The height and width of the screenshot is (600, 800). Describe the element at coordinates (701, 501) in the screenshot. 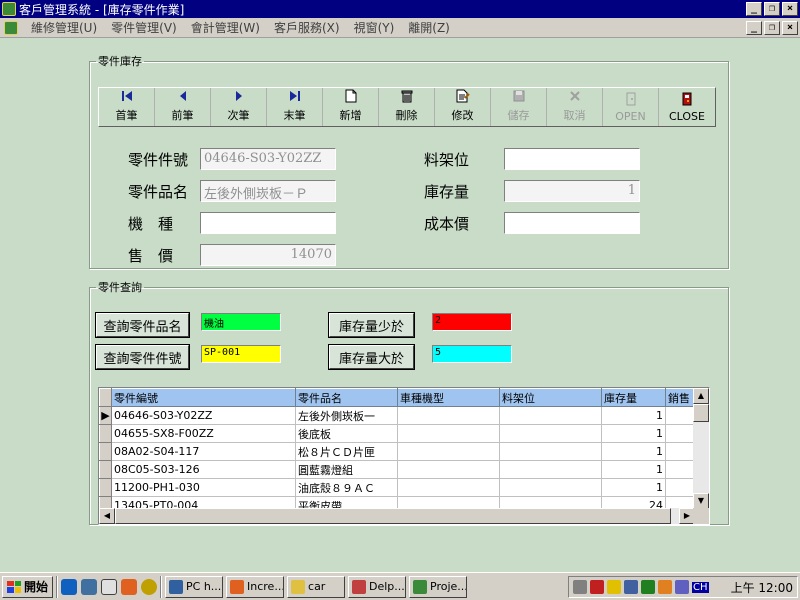

I see `scroll-down-icon: ▼` at that location.